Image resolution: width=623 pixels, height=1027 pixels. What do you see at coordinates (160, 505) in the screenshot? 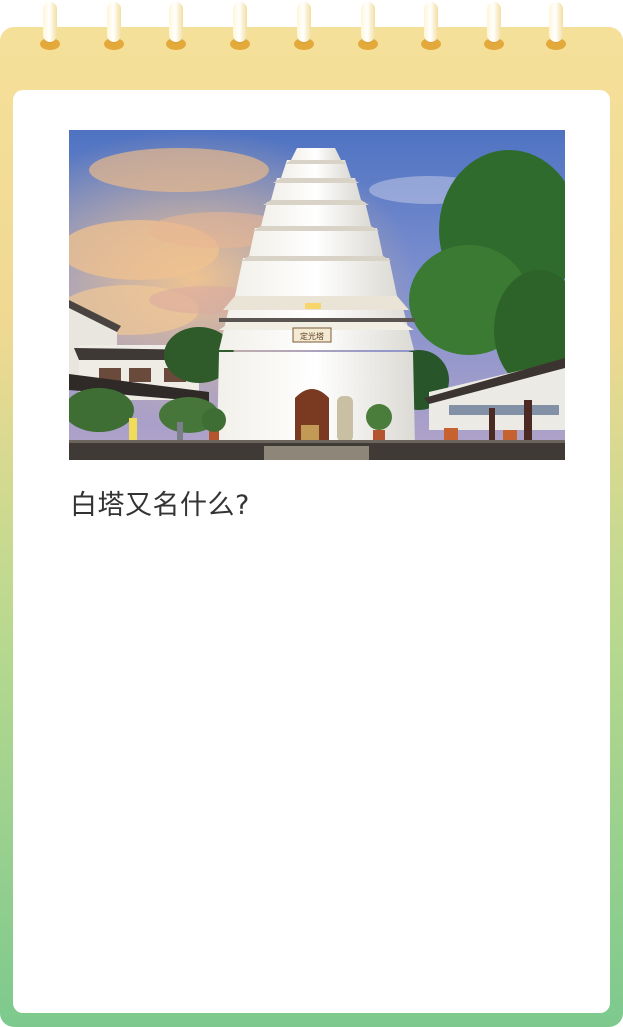
I see `question-text: 白塔又名什么?` at bounding box center [160, 505].